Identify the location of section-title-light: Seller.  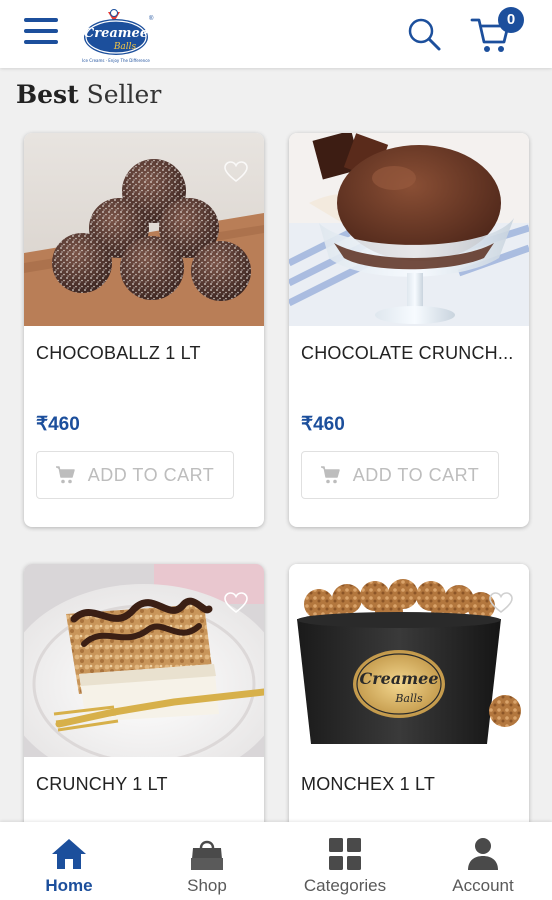
(124, 94).